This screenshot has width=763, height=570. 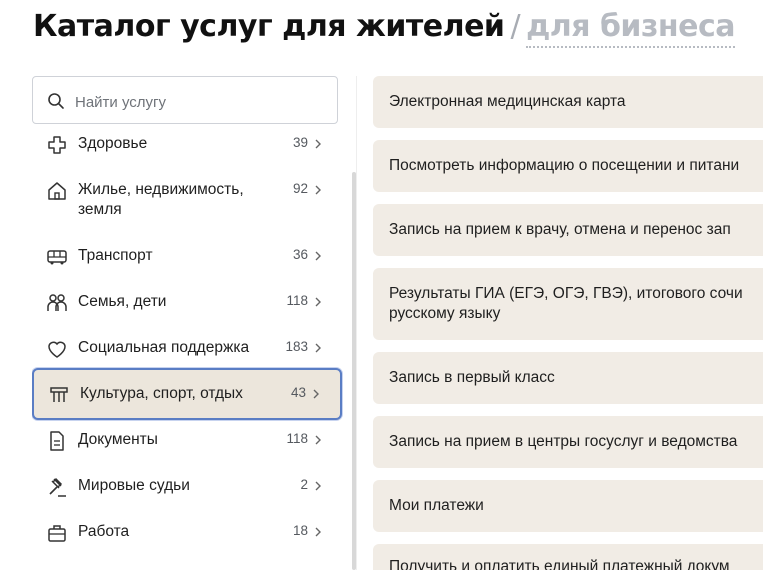 I want to click on category-label: Документы, so click(x=118, y=439).